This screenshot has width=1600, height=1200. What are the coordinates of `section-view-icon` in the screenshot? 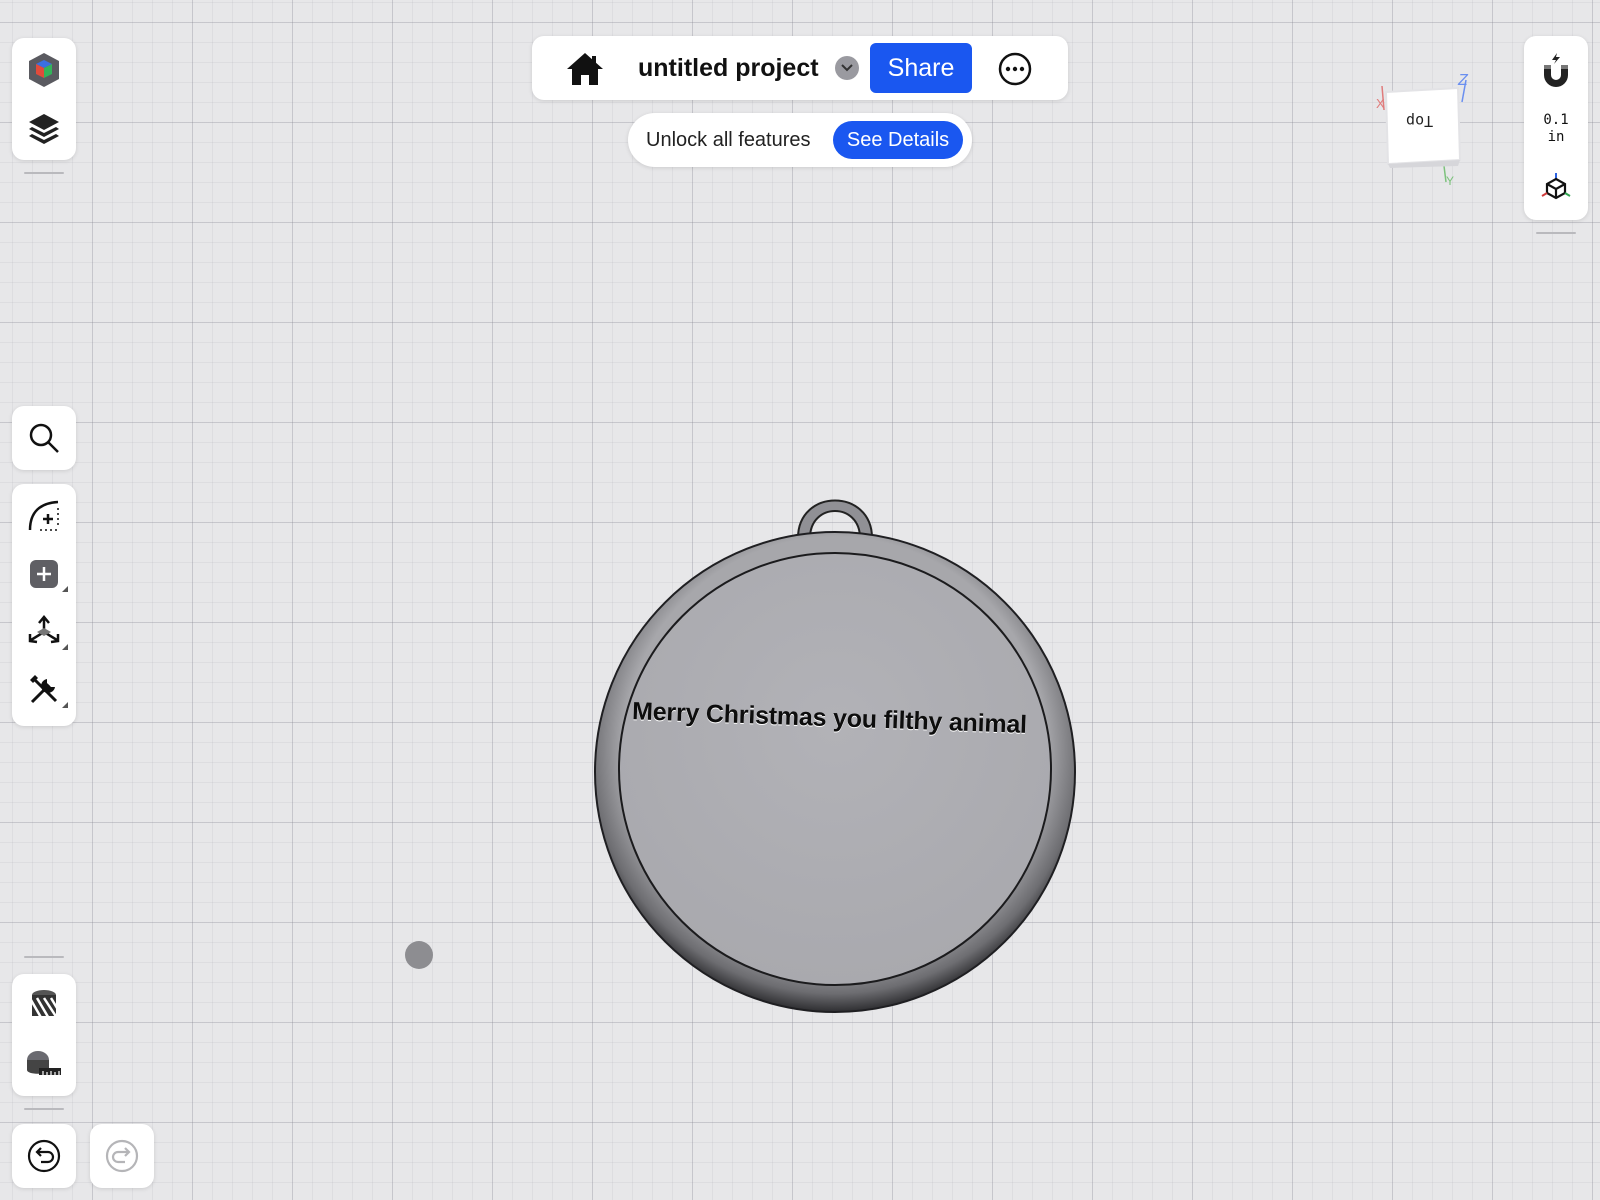 It's located at (44, 1006).